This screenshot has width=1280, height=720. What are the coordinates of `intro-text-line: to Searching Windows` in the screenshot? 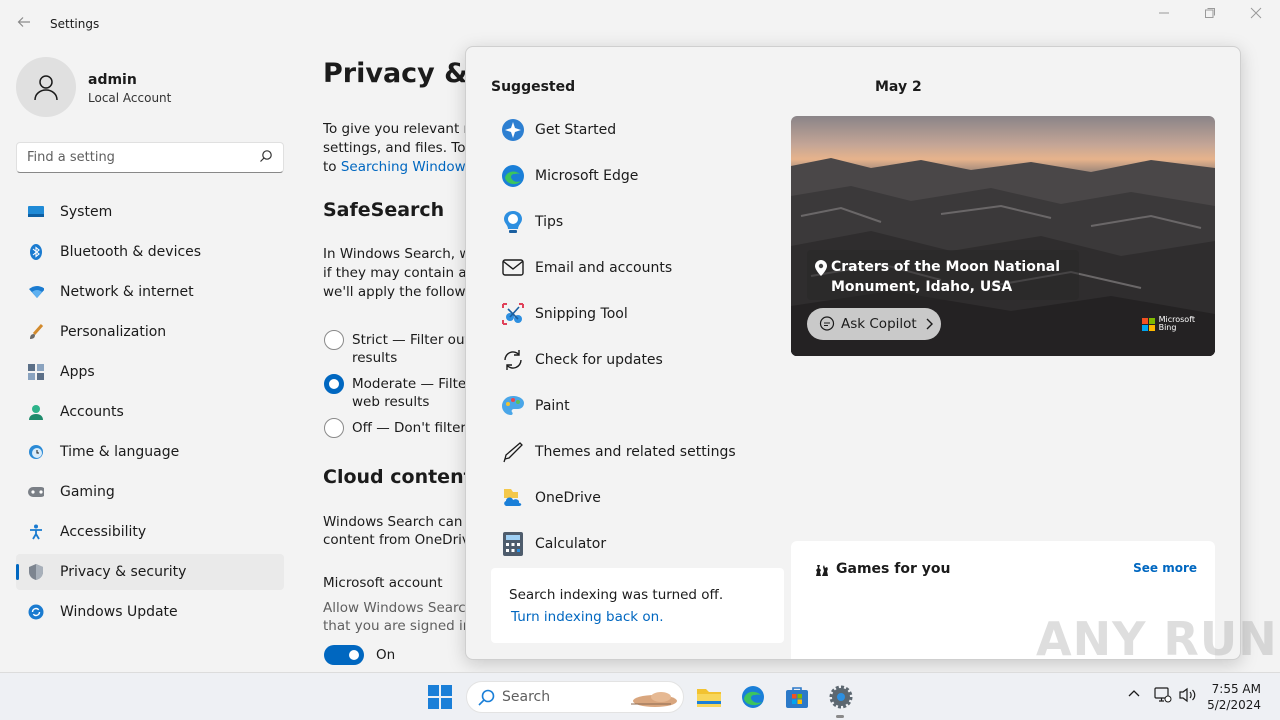 It's located at (398, 167).